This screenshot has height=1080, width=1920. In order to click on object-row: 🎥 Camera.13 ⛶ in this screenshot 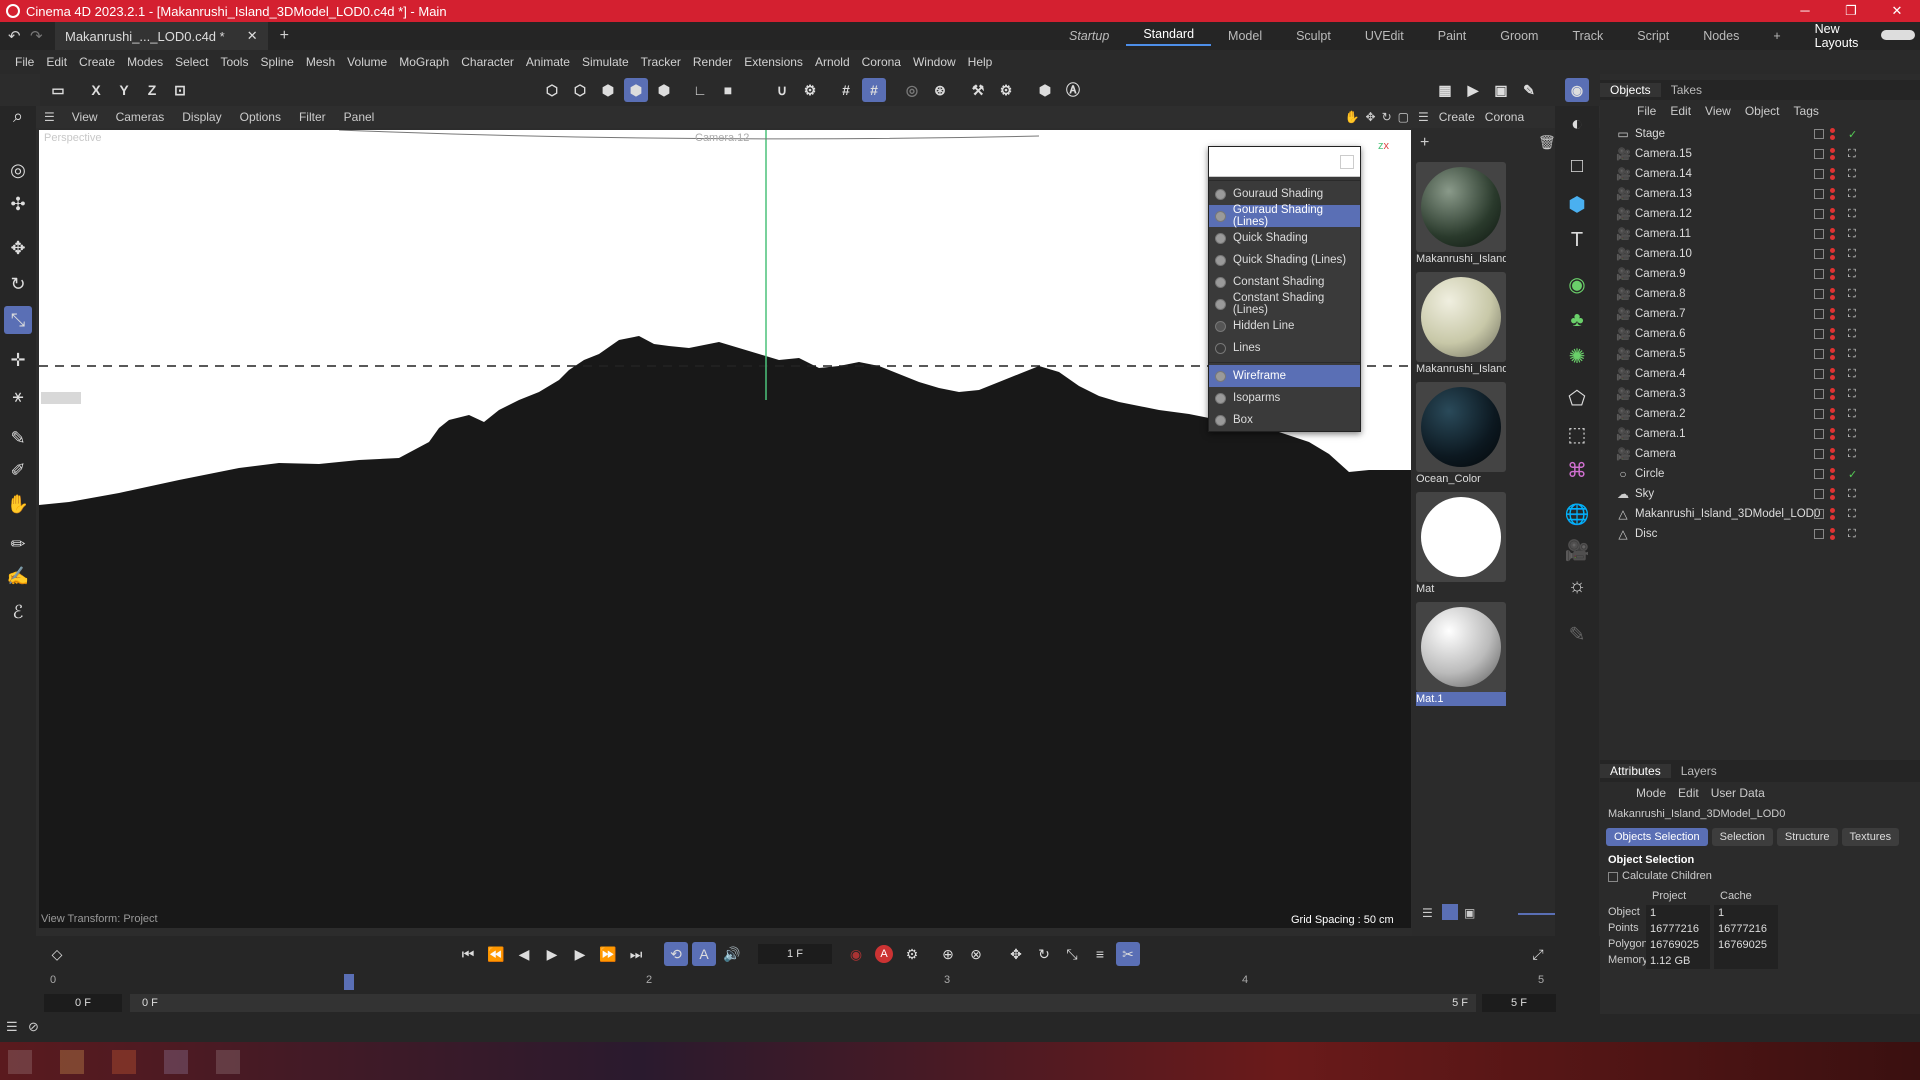, I will do `click(1766, 194)`.